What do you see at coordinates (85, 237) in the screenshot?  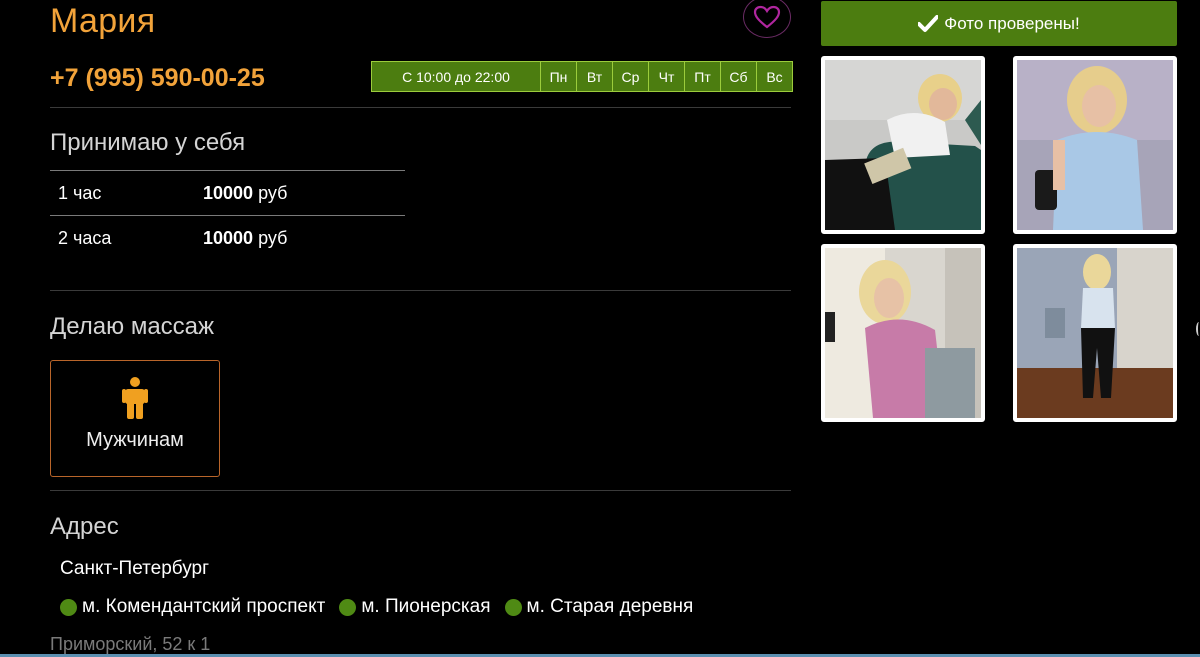 I see `duration: 2 часа` at bounding box center [85, 237].